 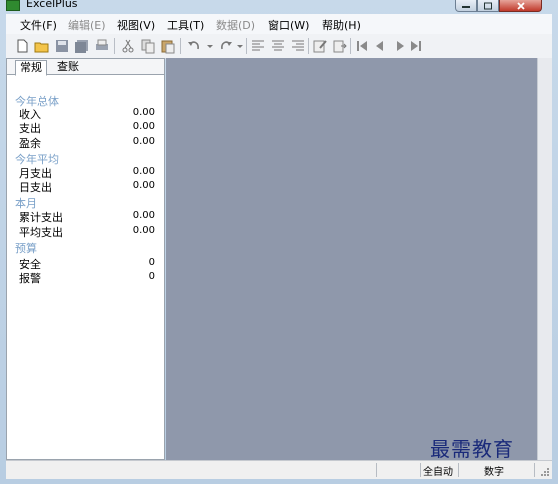 What do you see at coordinates (400, 46) in the screenshot?
I see `next-icon` at bounding box center [400, 46].